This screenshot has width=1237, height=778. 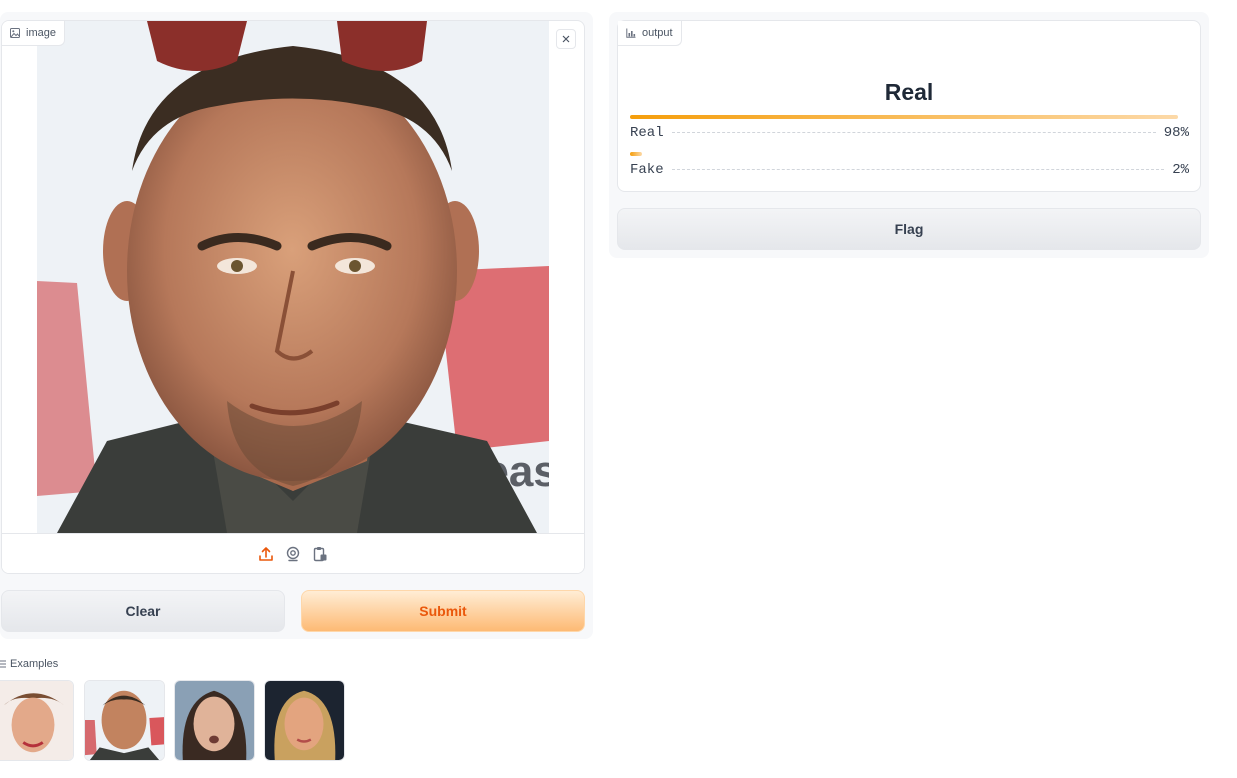 I want to click on clipboard-icon, so click(x=320, y=554).